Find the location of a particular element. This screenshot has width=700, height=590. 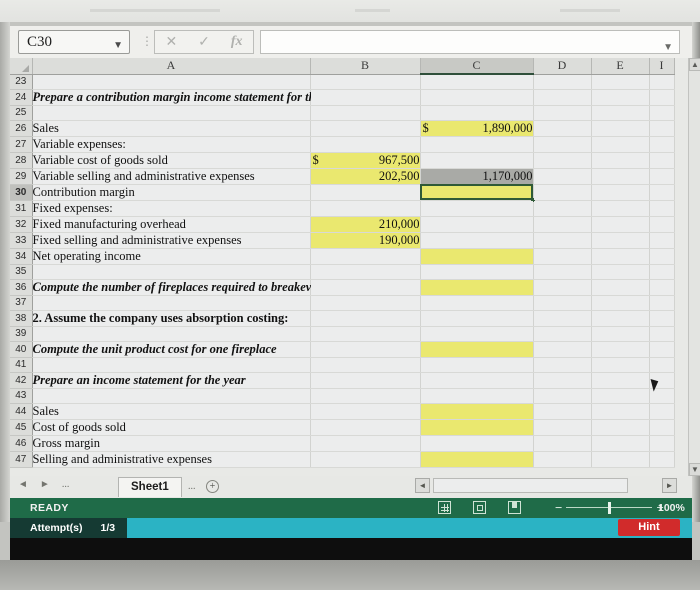

cell-D23 is located at coordinates (562, 82).